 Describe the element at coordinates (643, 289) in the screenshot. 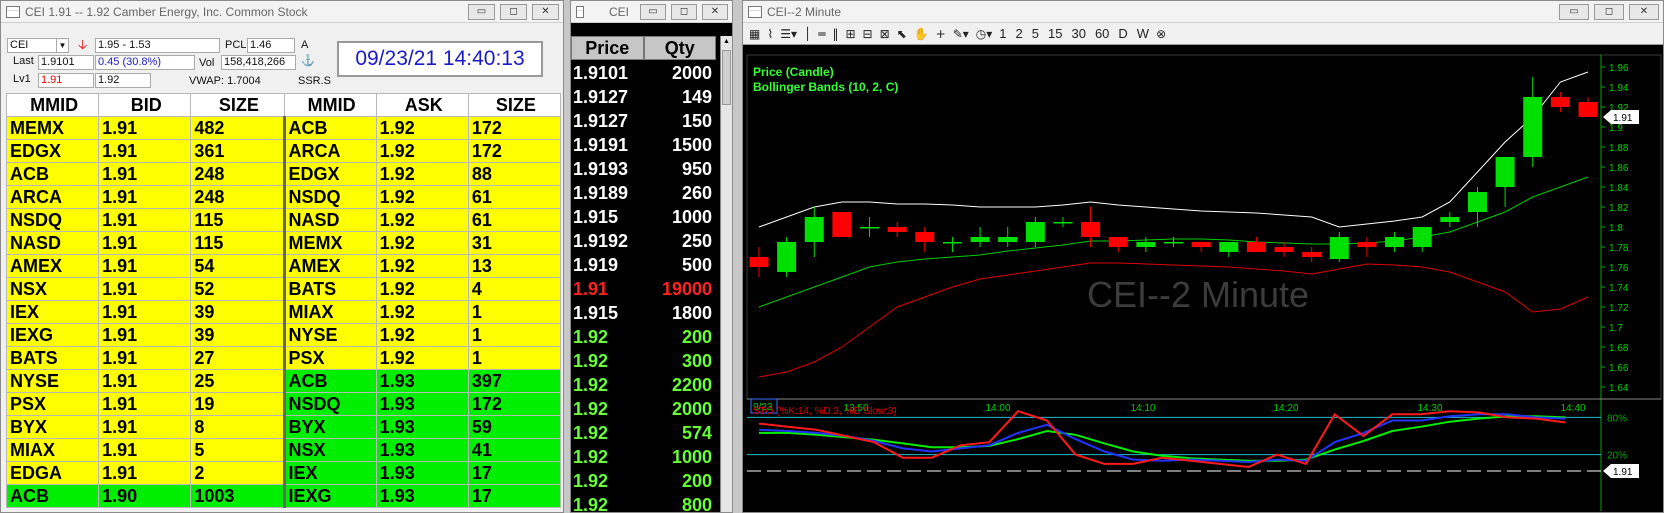

I see `trade-row: 1.91 19000` at that location.